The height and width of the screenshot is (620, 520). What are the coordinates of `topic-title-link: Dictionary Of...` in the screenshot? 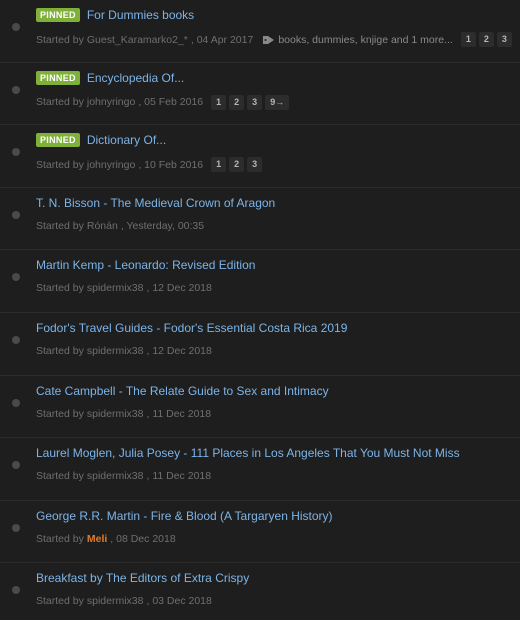 It's located at (126, 140).